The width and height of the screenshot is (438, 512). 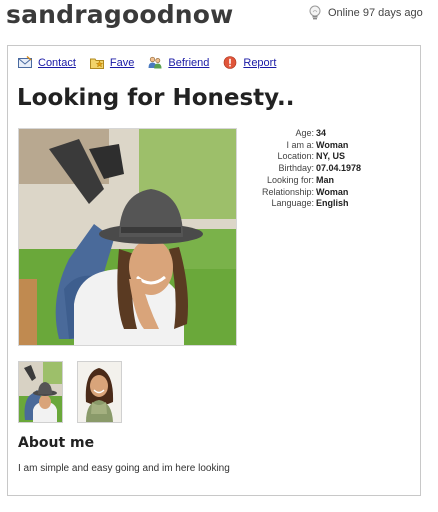 I want to click on report-link: Report, so click(x=259, y=63).